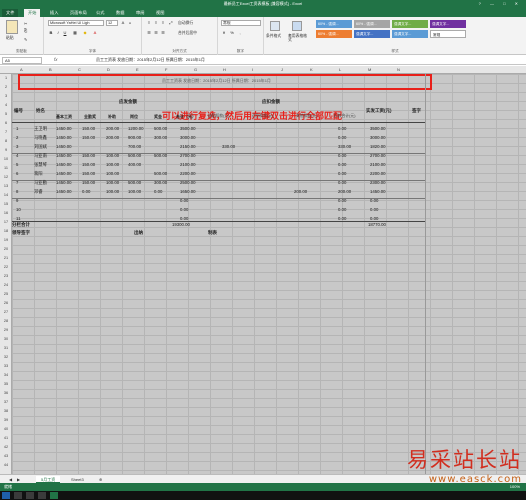 The image size is (526, 500). What do you see at coordinates (25, 31) in the screenshot?
I see `copy-icon: ⎘` at bounding box center [25, 31].